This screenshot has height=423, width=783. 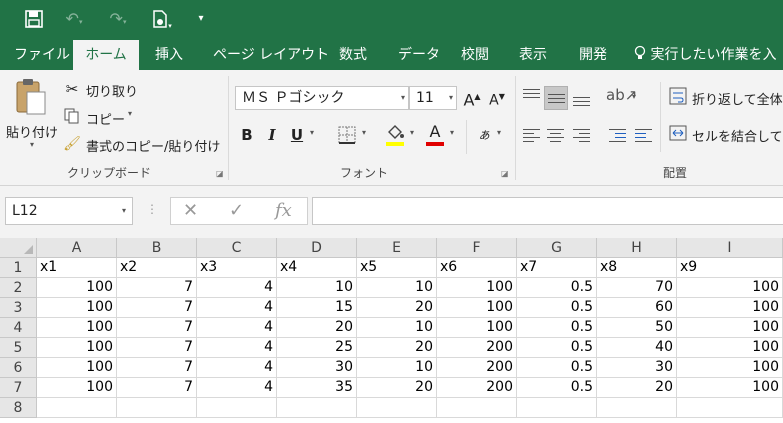 I want to click on select-all-button, so click(x=18, y=248).